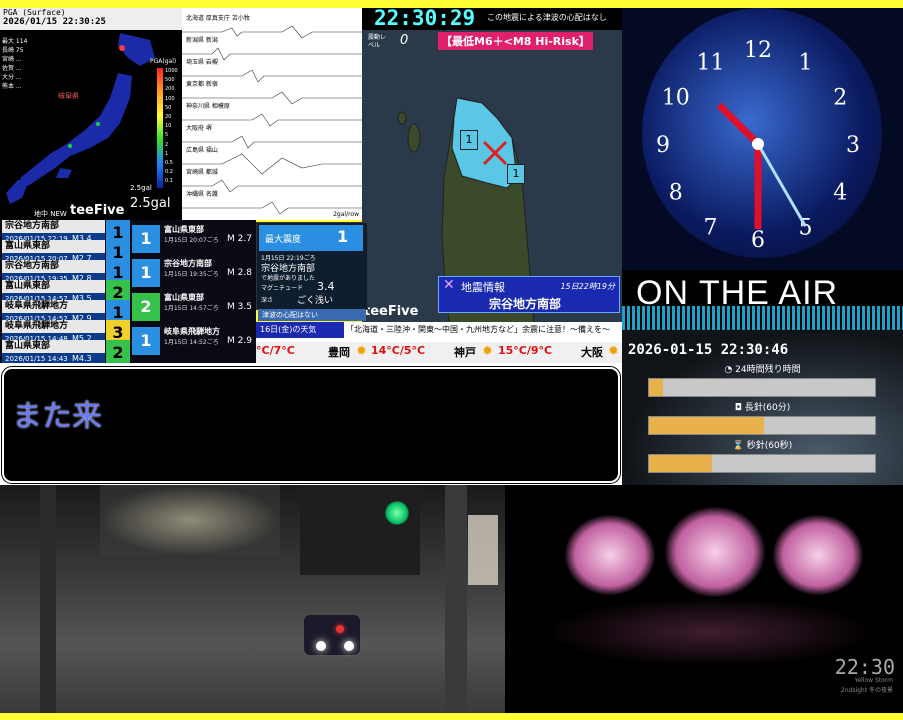  I want to click on level-value: 0, so click(404, 40).